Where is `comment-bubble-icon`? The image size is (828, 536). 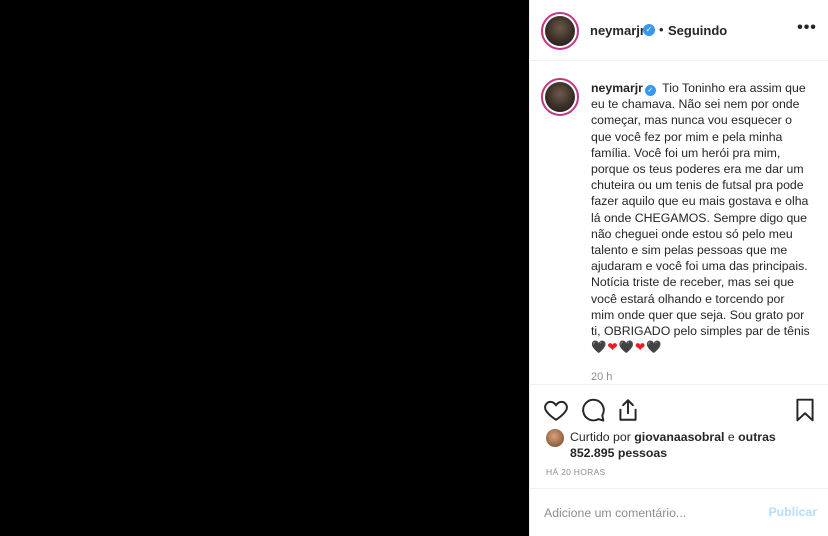
comment-bubble-icon is located at coordinates (593, 410).